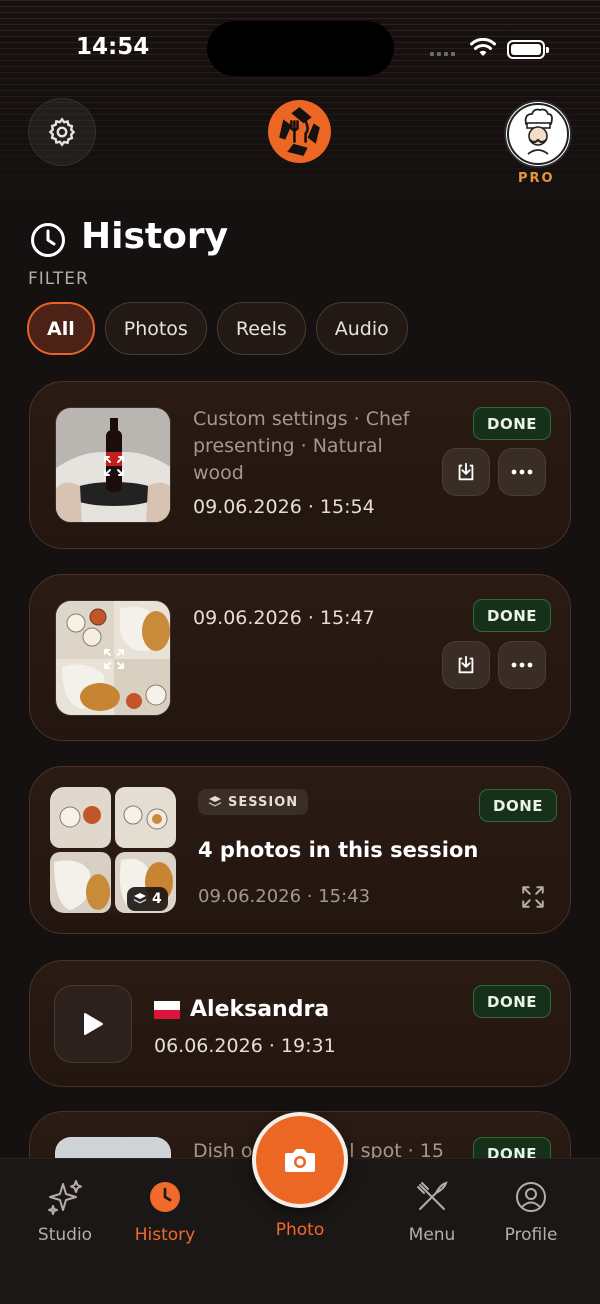  I want to click on expand-icon, so click(533, 897).